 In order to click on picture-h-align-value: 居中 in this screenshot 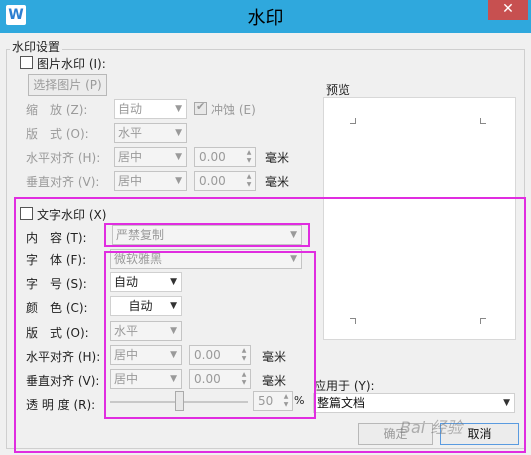, I will do `click(130, 157)`.